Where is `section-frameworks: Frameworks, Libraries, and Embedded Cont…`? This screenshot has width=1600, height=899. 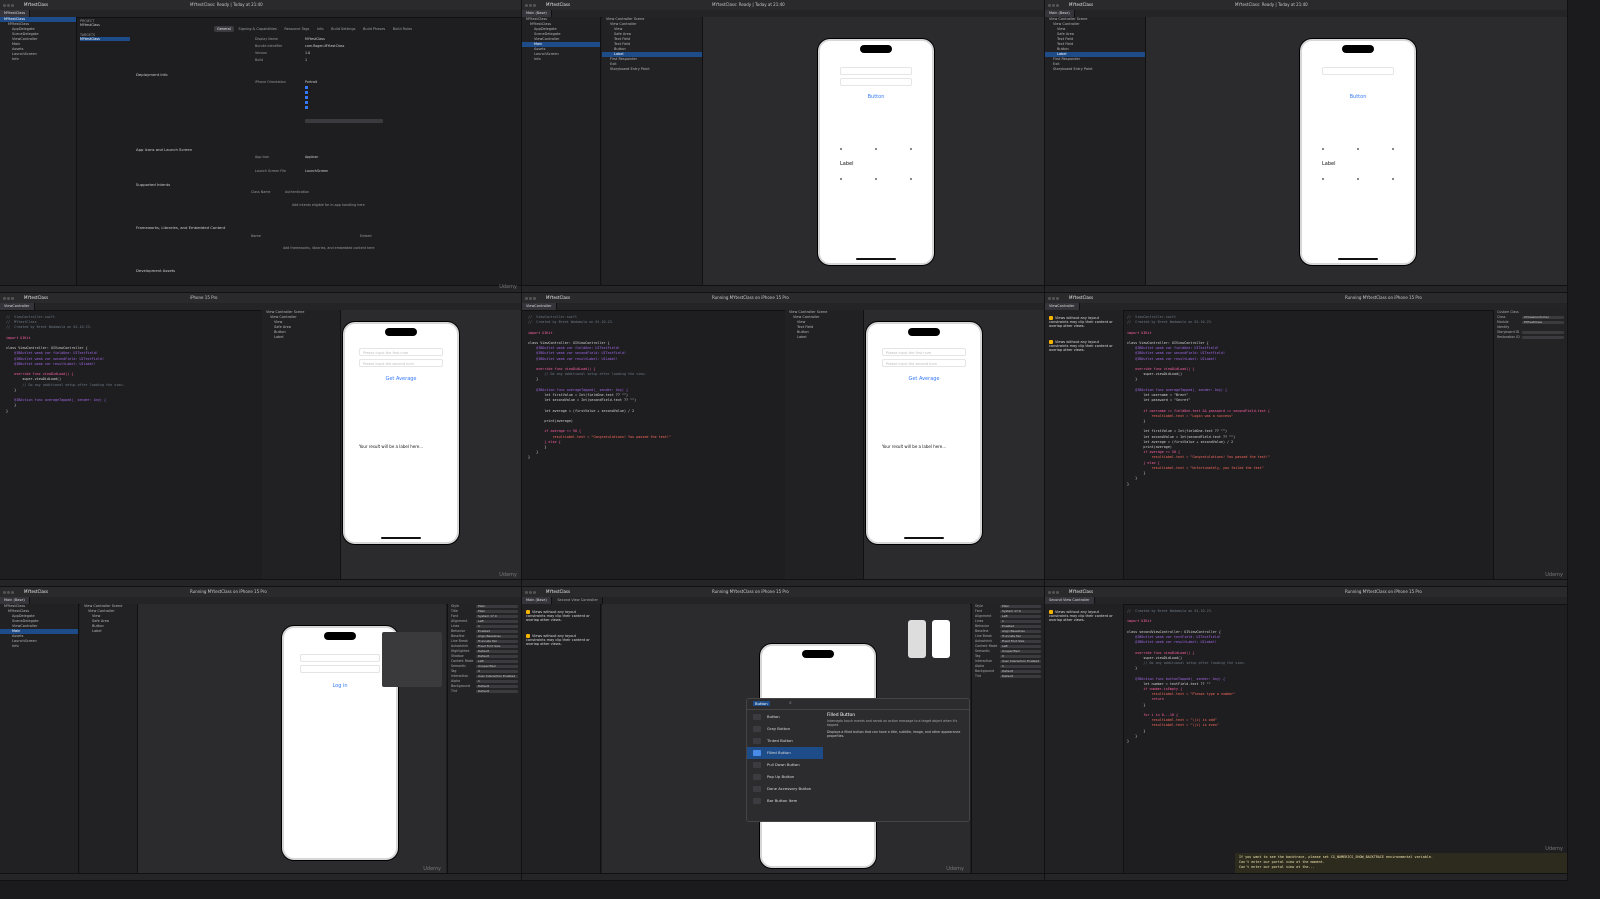 section-frameworks: Frameworks, Libraries, and Embedded Cont… is located at coordinates (180, 227).